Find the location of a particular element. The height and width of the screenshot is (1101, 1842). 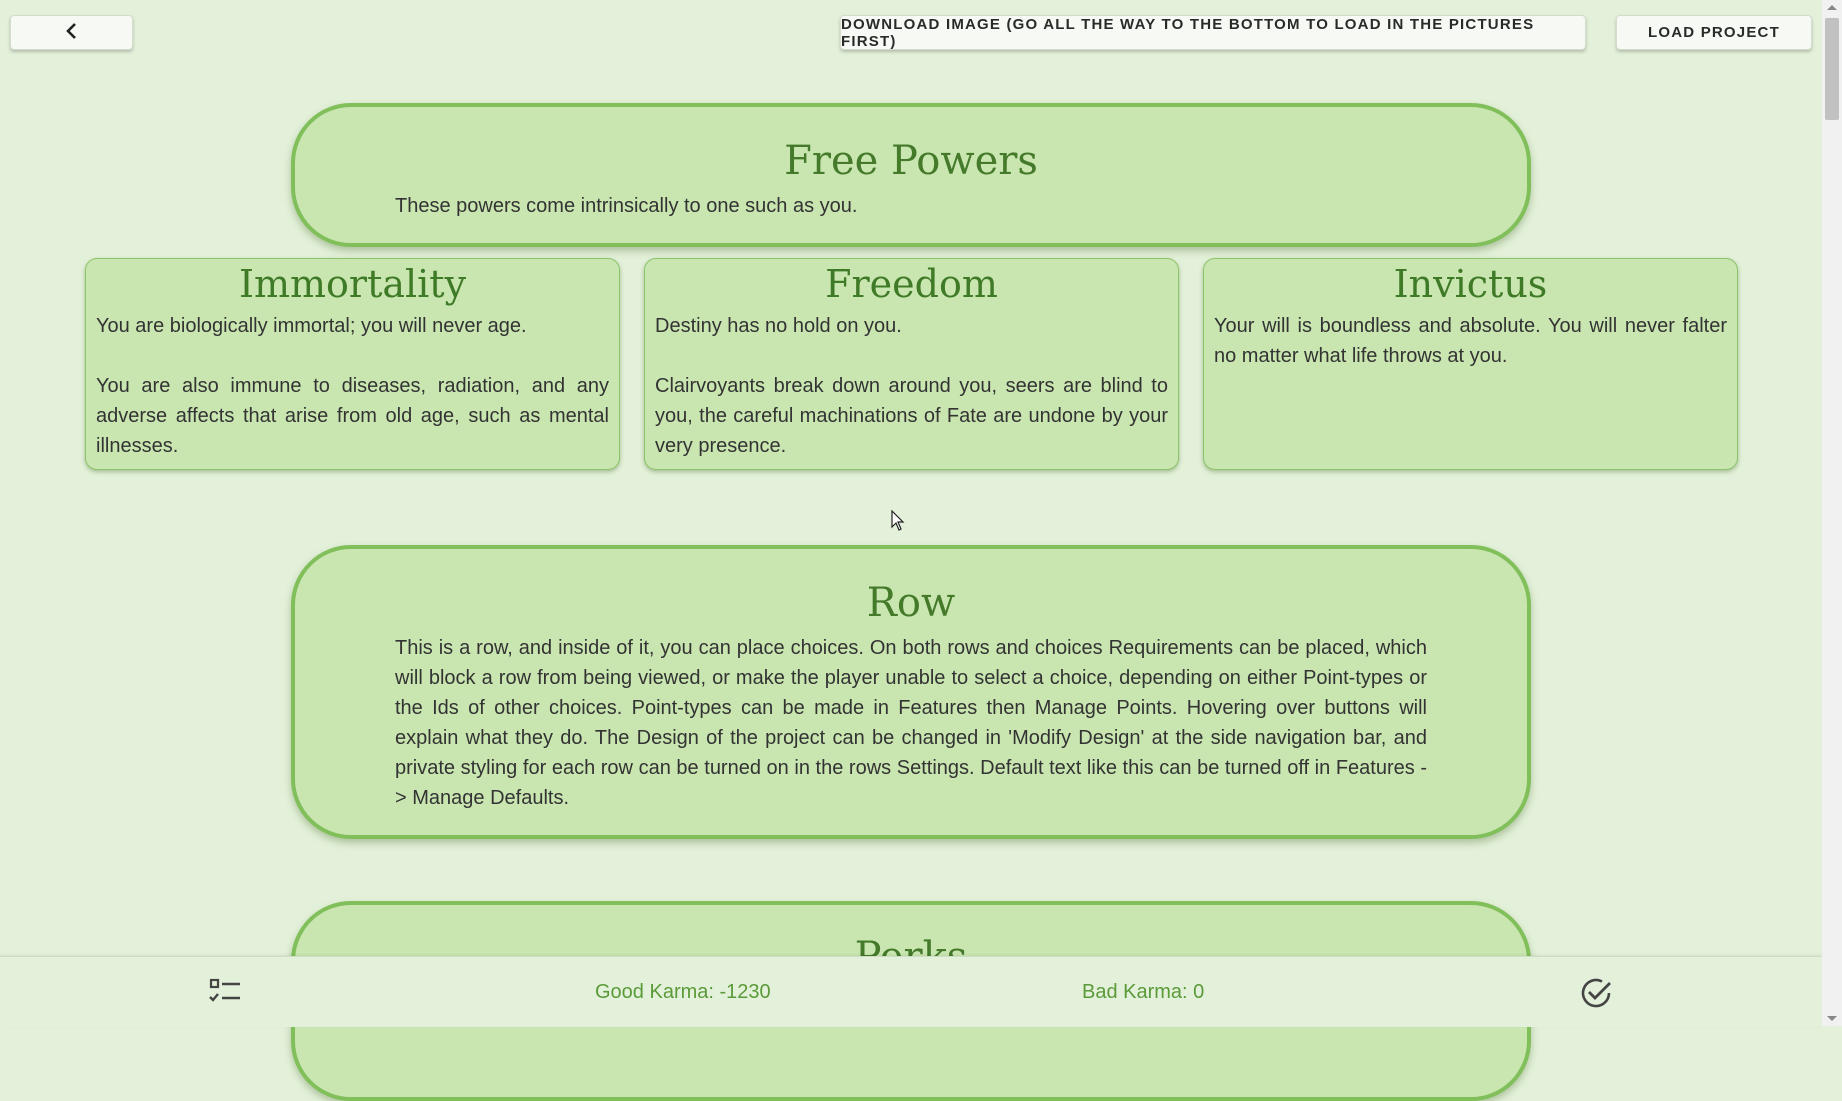

back-button is located at coordinates (71, 32).